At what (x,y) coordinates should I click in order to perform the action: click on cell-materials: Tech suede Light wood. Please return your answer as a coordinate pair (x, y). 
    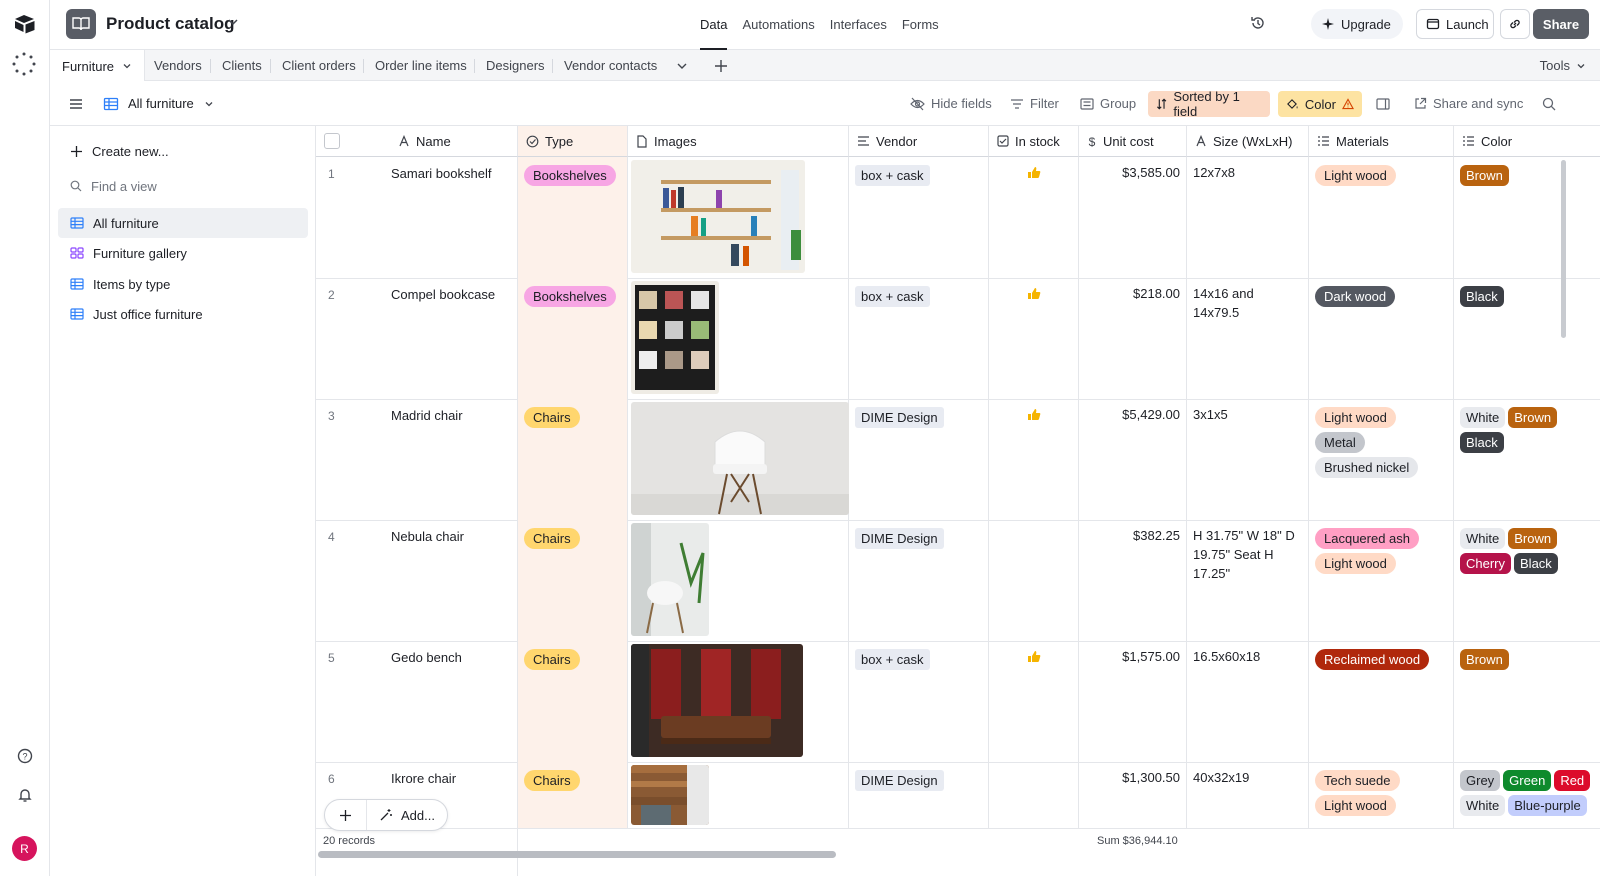
    Looking at the image, I should click on (1381, 795).